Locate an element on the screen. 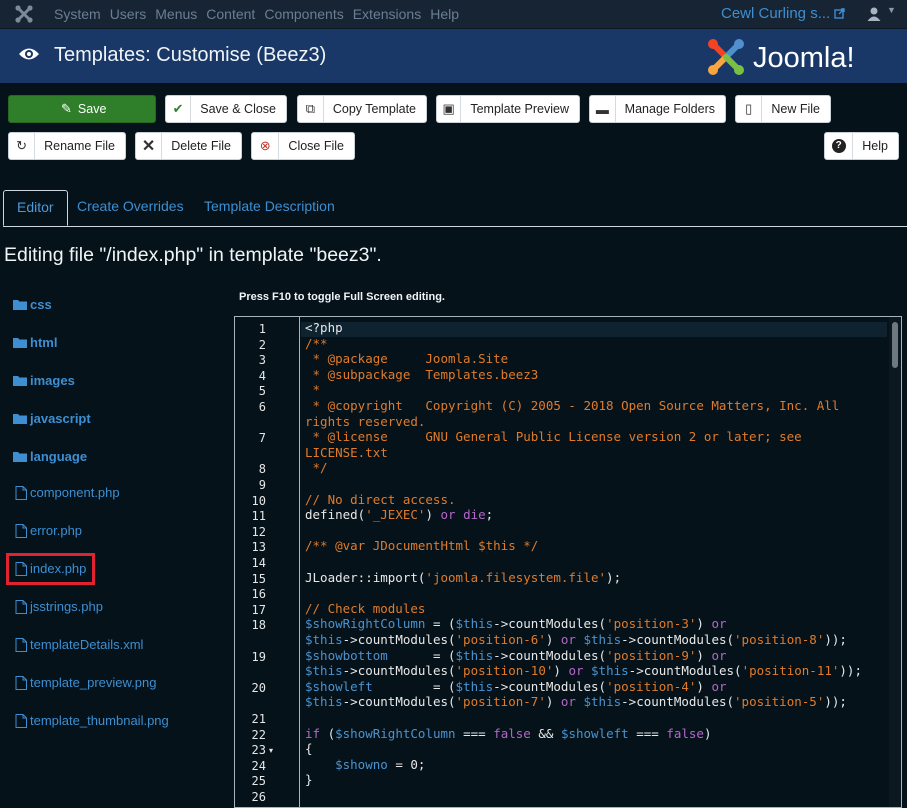  save-close-button: ✔ Save & Close is located at coordinates (226, 109).